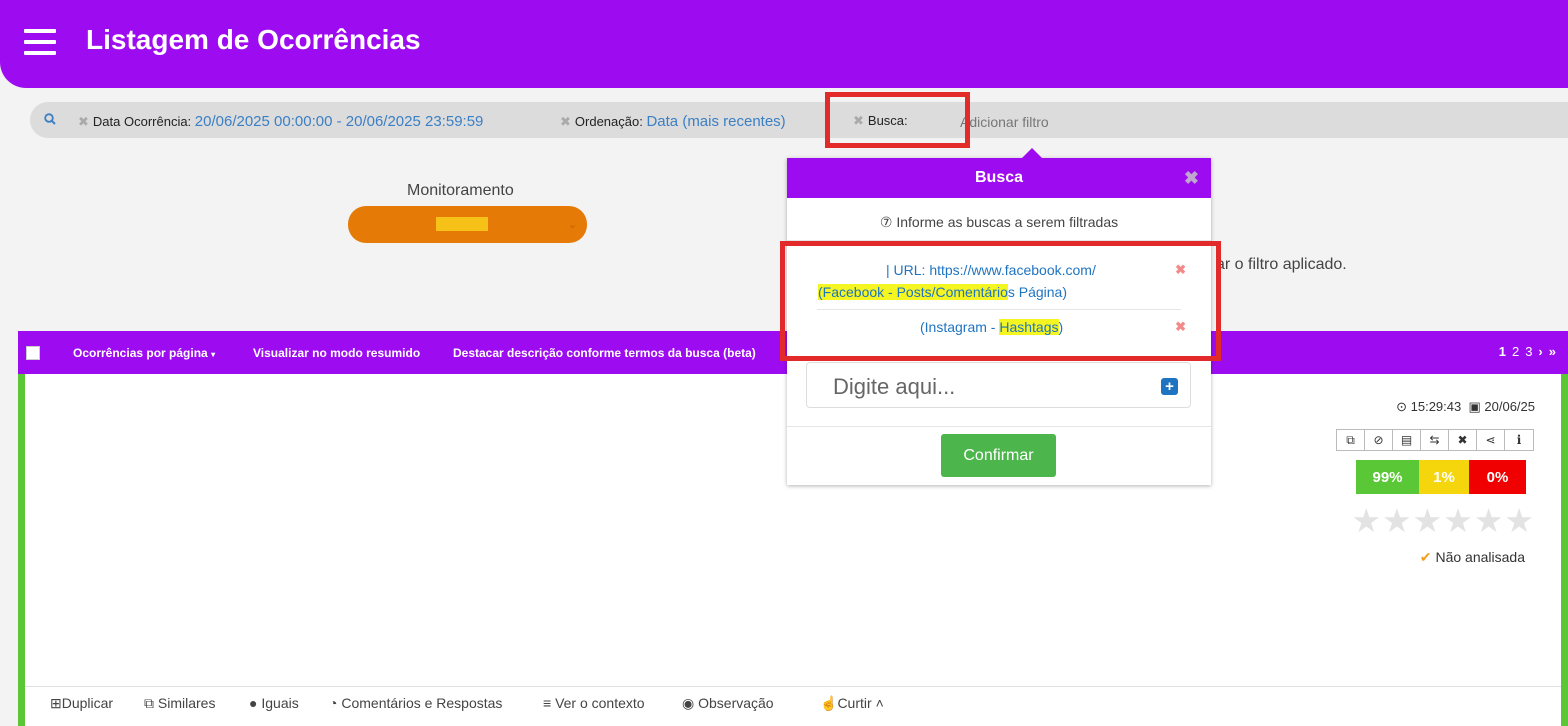  Describe the element at coordinates (998, 385) in the screenshot. I see `search-term-input: Digite aqui... +` at that location.